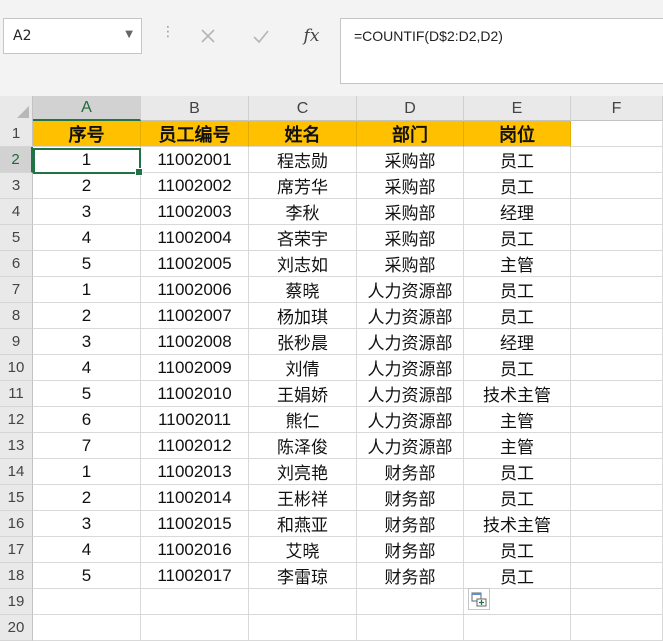 The height and width of the screenshot is (641, 663). Describe the element at coordinates (410, 264) in the screenshot. I see `cell-d6: 采购部` at that location.